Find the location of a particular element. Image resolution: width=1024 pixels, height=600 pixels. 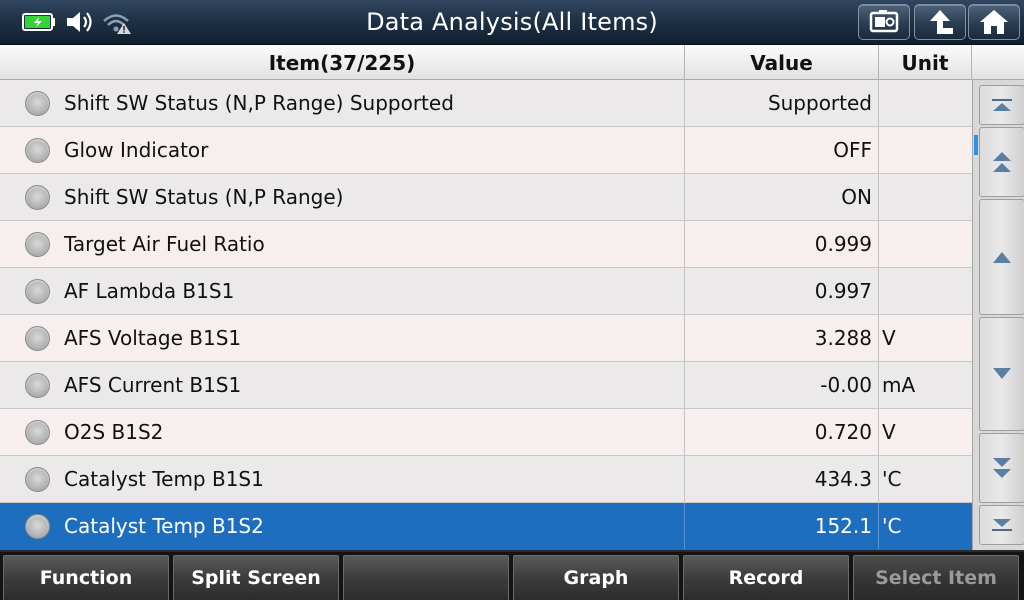

page-down-button is located at coordinates (1001, 468).